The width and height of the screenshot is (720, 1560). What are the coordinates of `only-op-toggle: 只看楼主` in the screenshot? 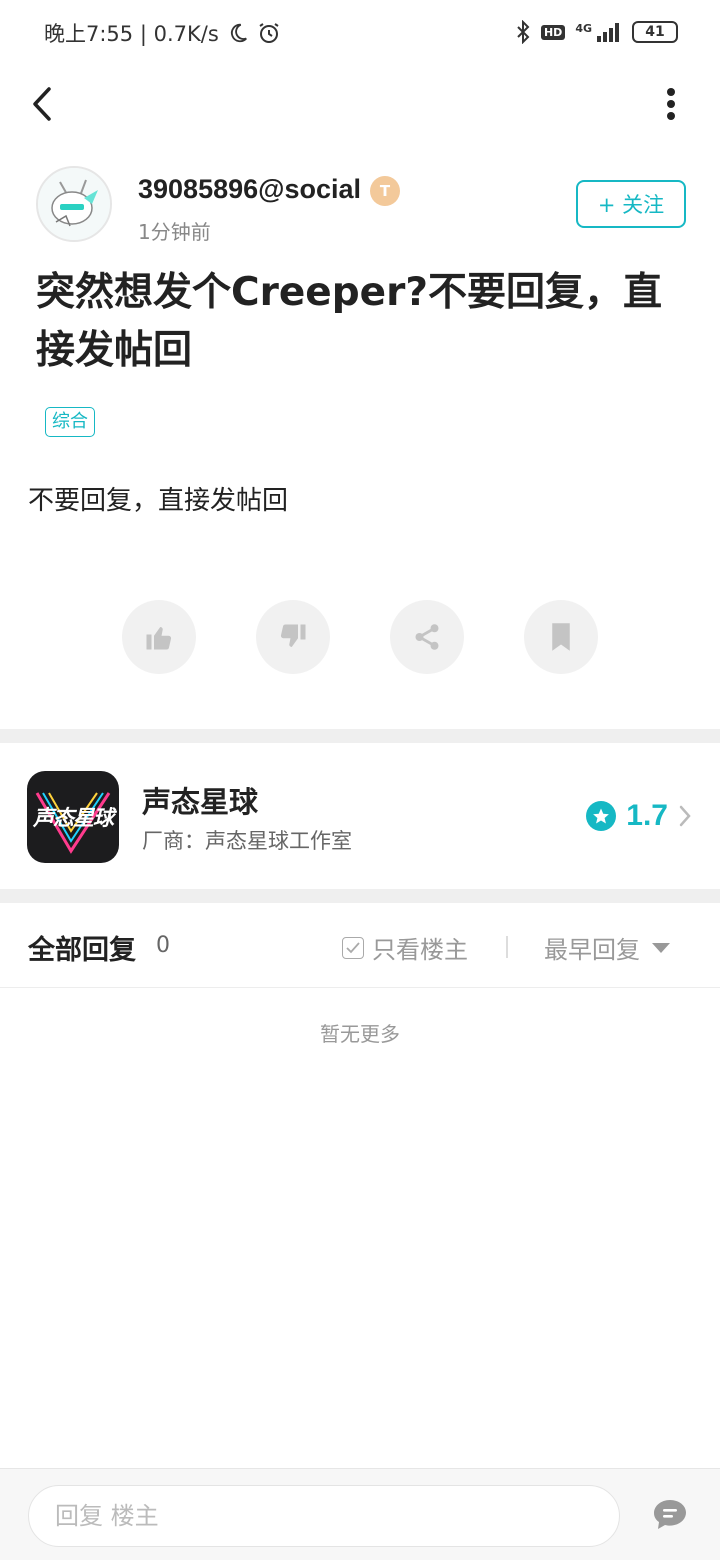 It's located at (405, 947).